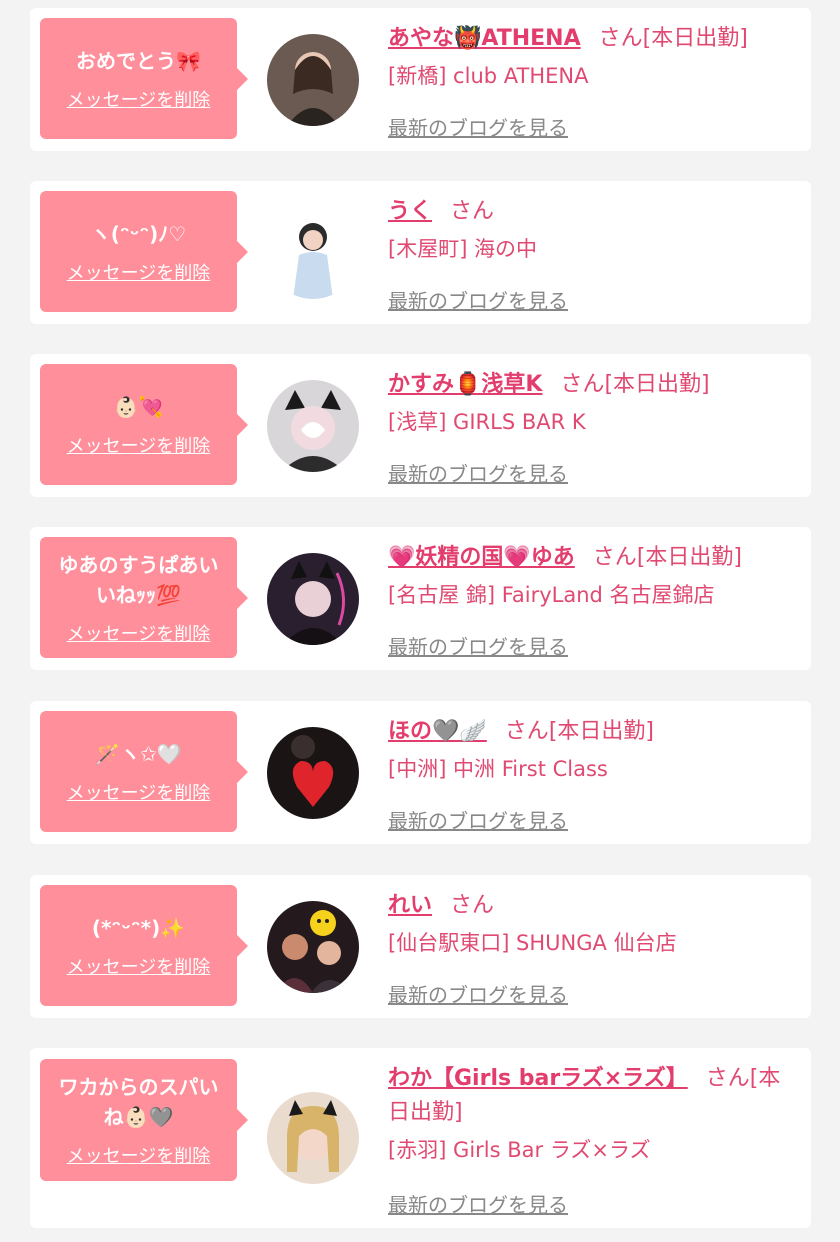 This screenshot has width=840, height=1242. I want to click on message-text: (*ᵔᵕᵔ*)✨, so click(138, 927).